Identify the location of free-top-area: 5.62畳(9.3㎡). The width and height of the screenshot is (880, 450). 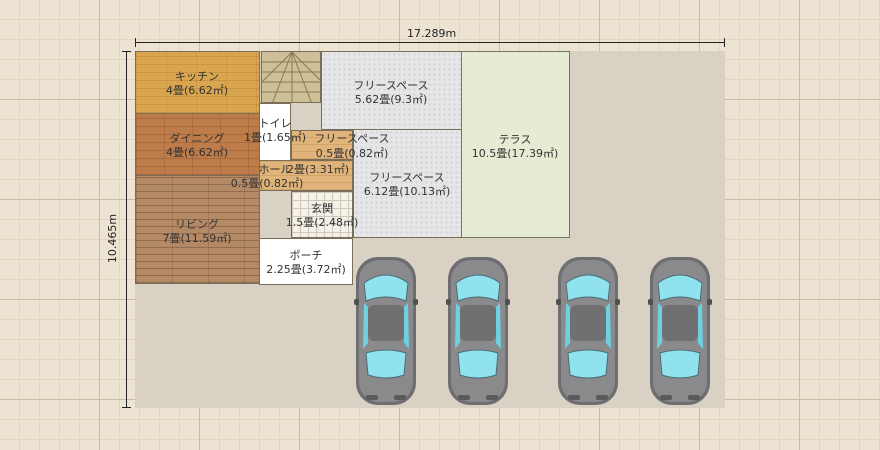
(391, 99).